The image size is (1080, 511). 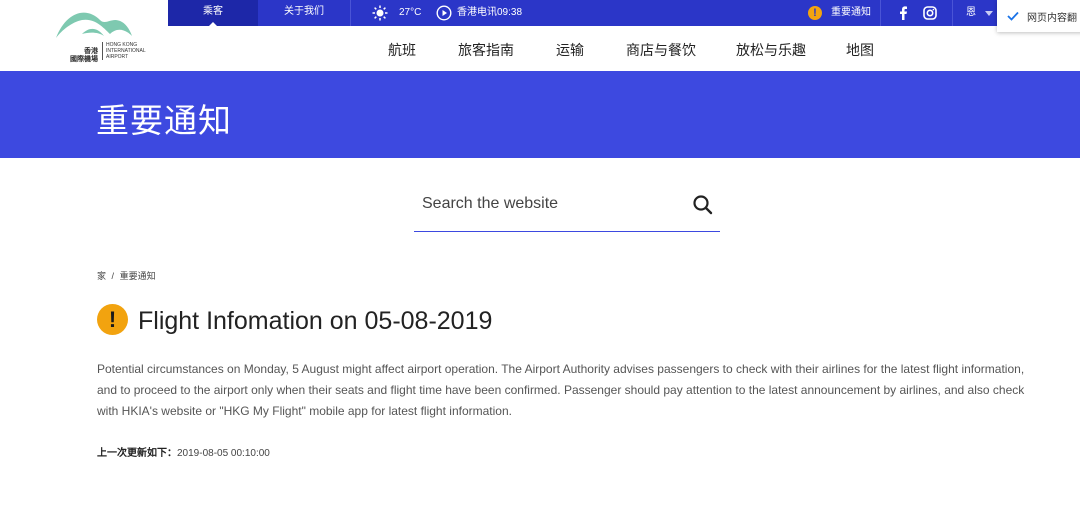 I want to click on time-text: 香港电讯09:38, so click(x=490, y=12).